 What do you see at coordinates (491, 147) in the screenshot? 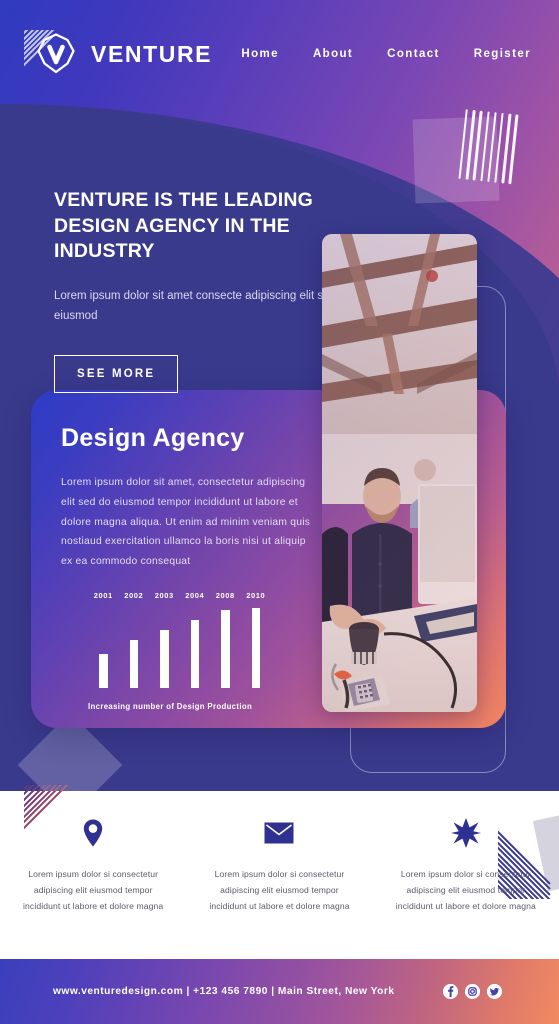
I see `decor-vertical-stripes` at bounding box center [491, 147].